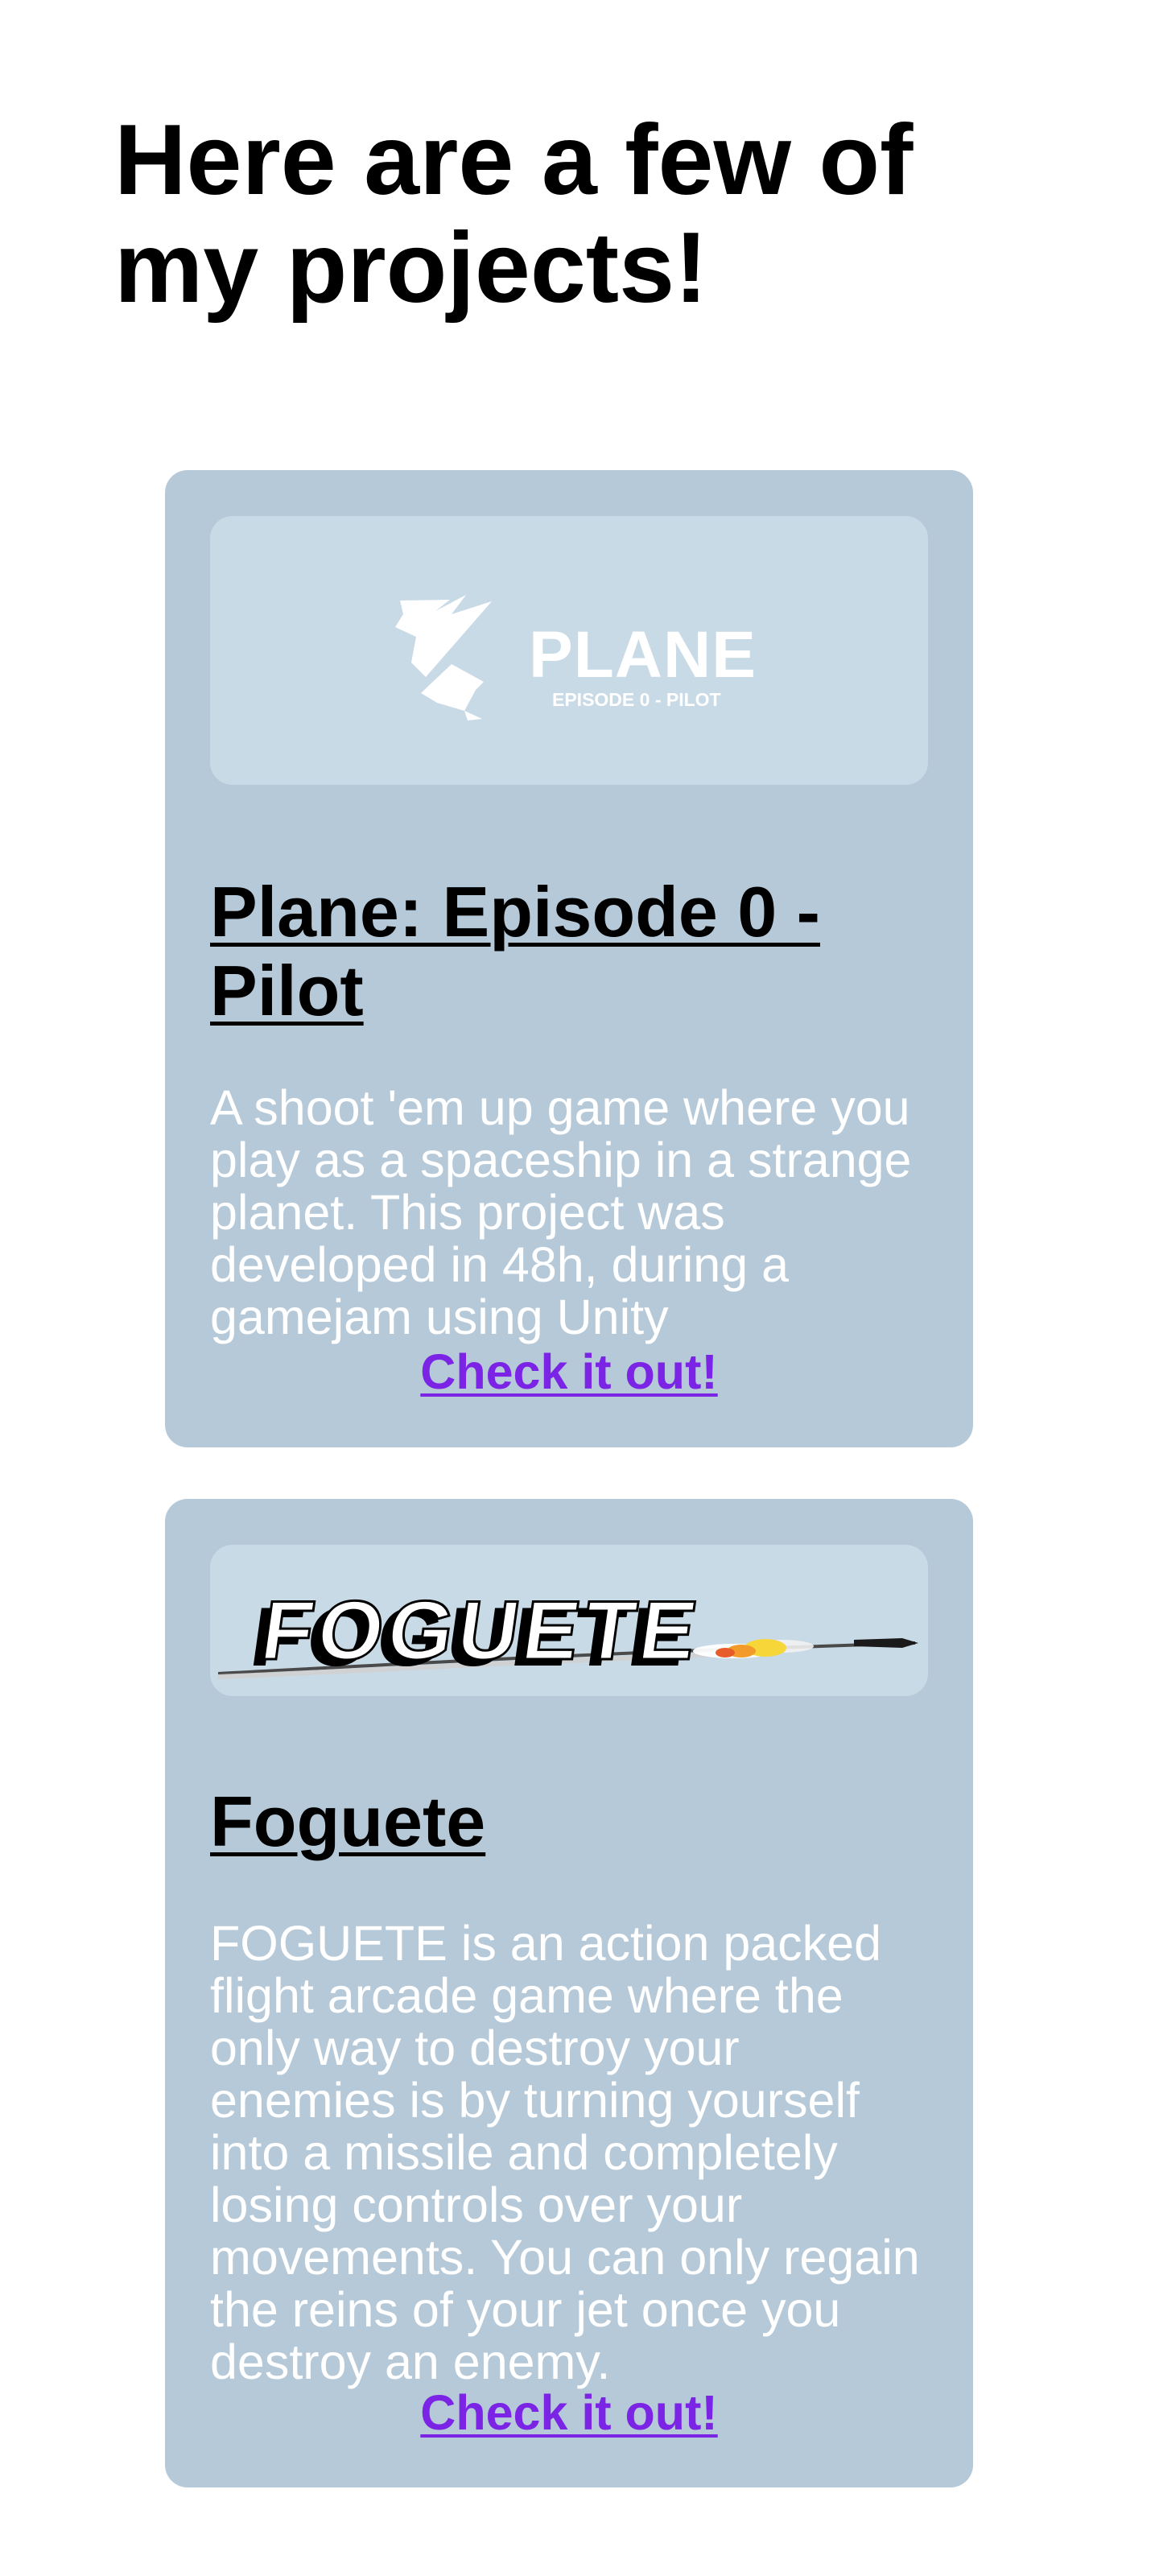 This screenshot has height=2576, width=1159. Describe the element at coordinates (514, 214) in the screenshot. I see `page-title: Here are a few of my projects!` at that location.